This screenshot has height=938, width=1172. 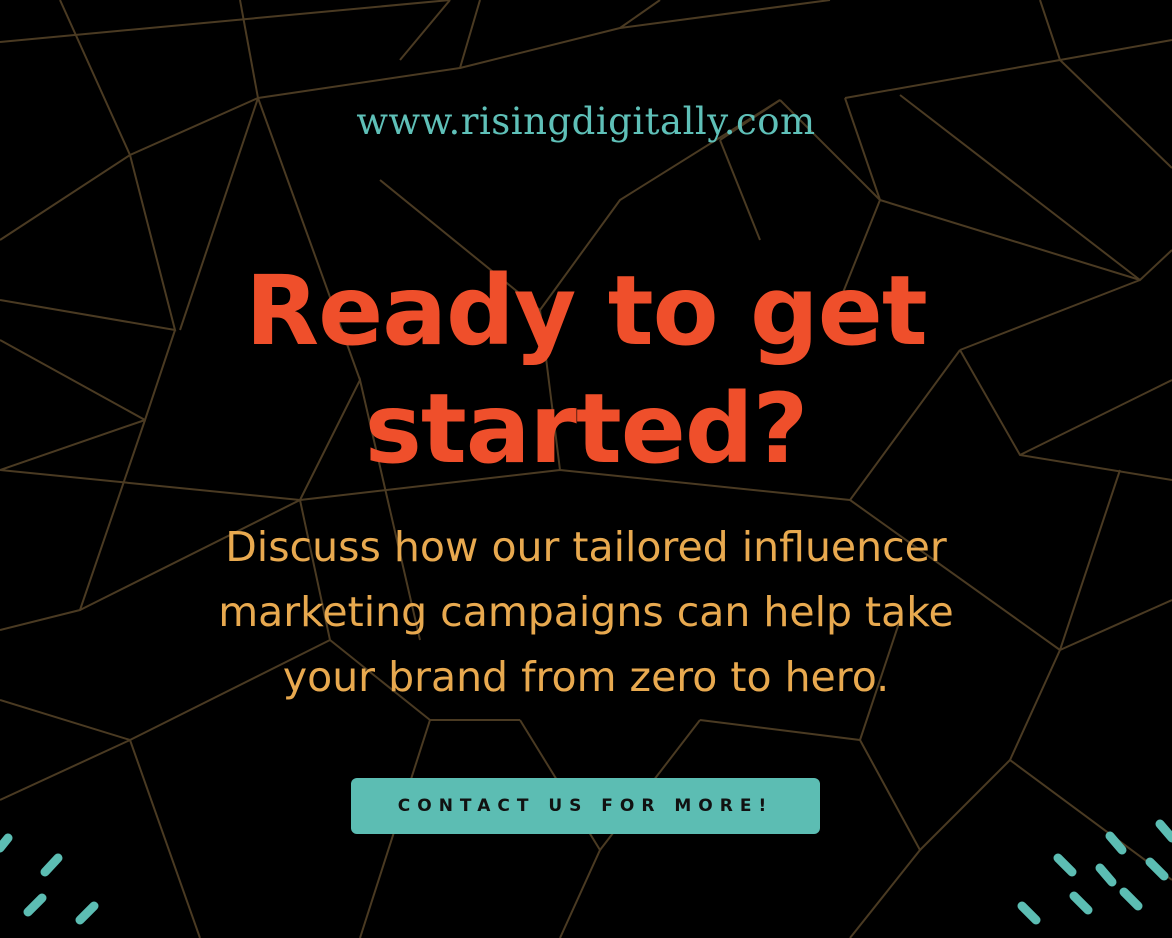 I want to click on headline-line-2: started?, so click(x=586, y=429).